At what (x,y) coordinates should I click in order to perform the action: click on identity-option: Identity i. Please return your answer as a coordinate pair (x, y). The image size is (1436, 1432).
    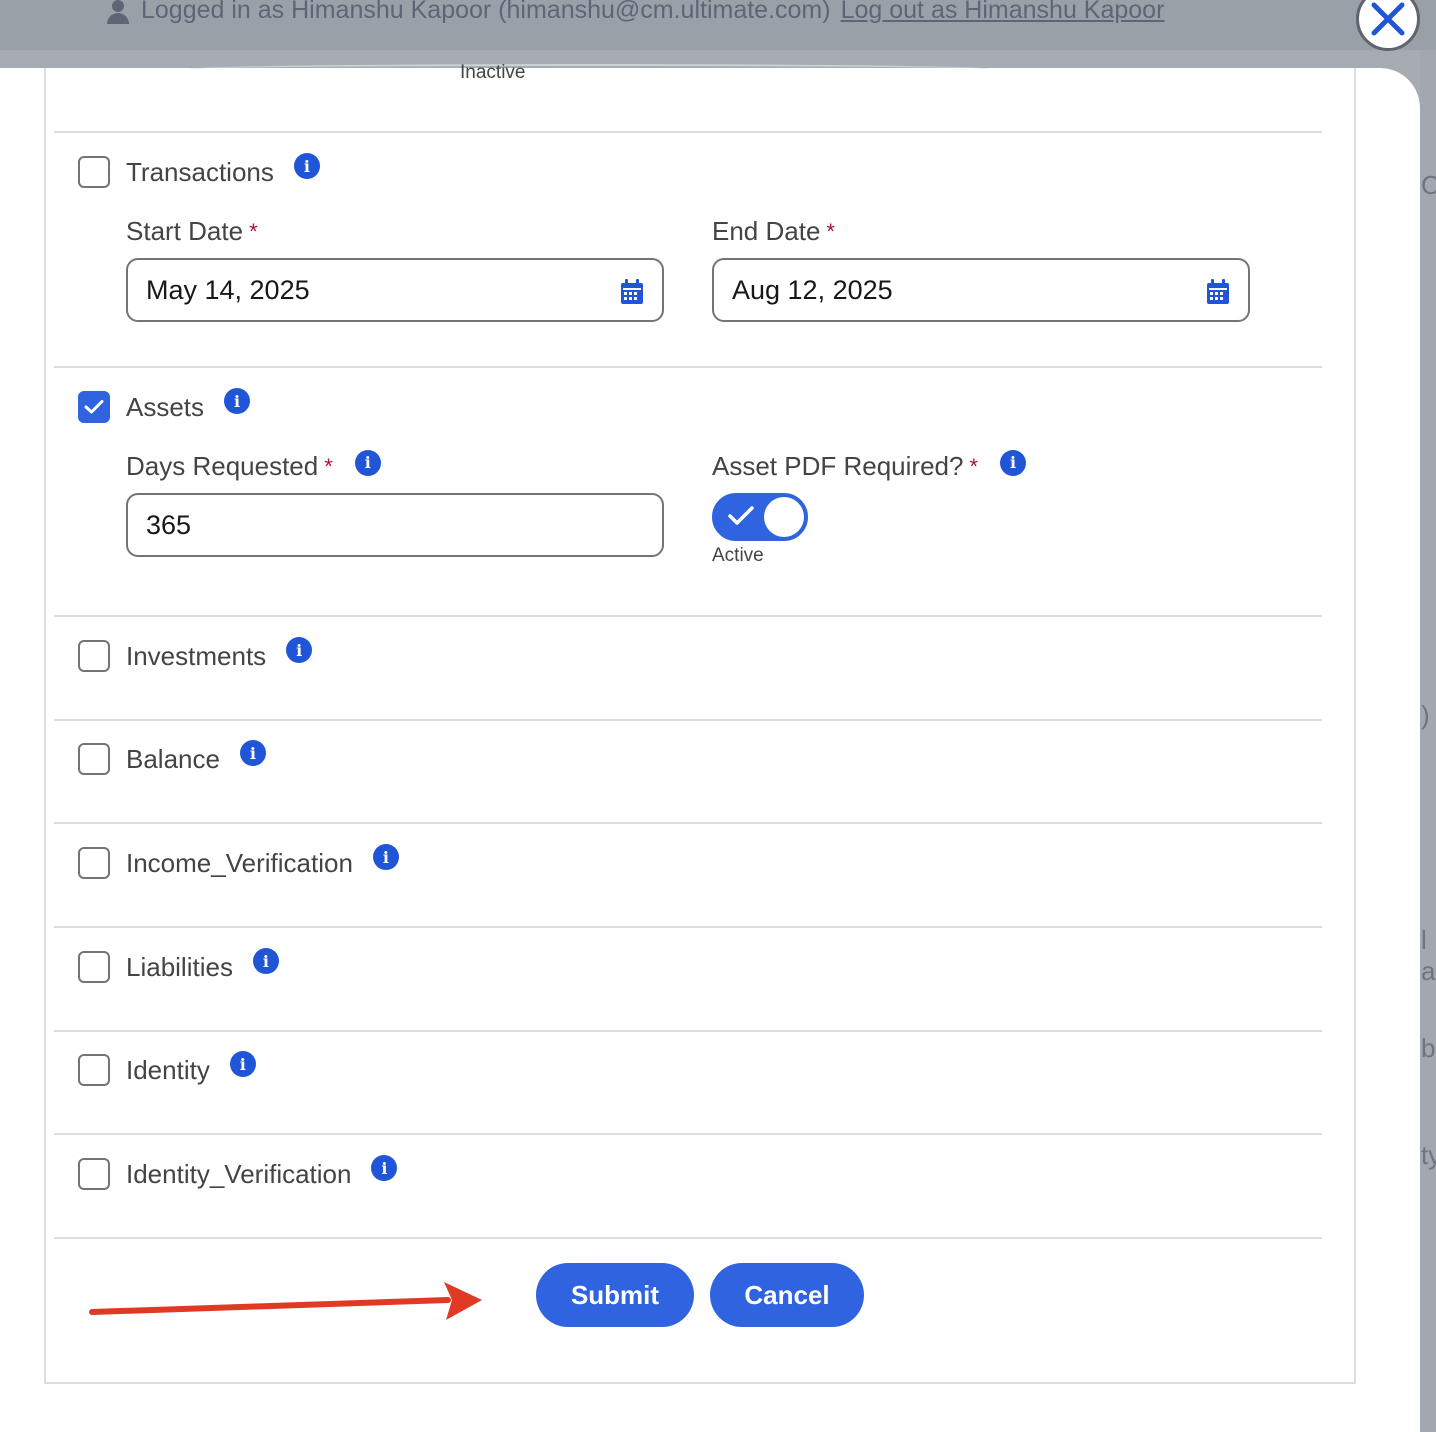
    Looking at the image, I should click on (167, 1068).